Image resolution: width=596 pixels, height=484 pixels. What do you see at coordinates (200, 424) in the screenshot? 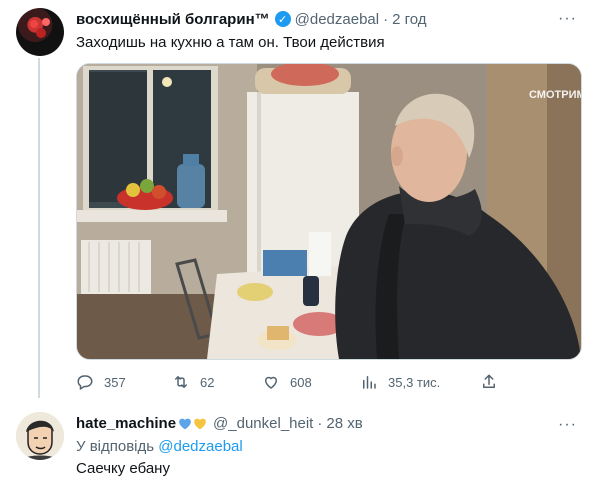
I see `yellow-heart-icon` at bounding box center [200, 424].